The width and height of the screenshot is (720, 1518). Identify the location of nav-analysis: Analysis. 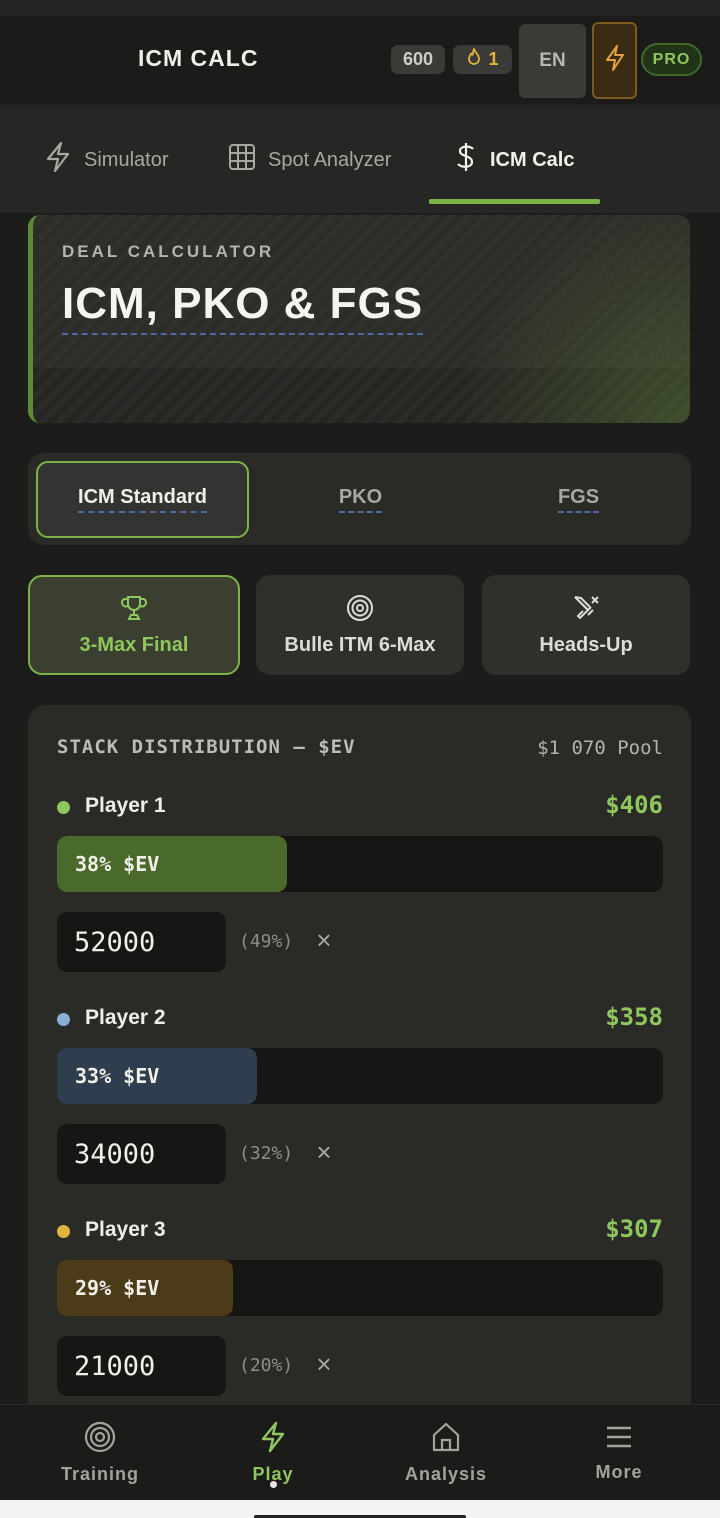
(446, 1453).